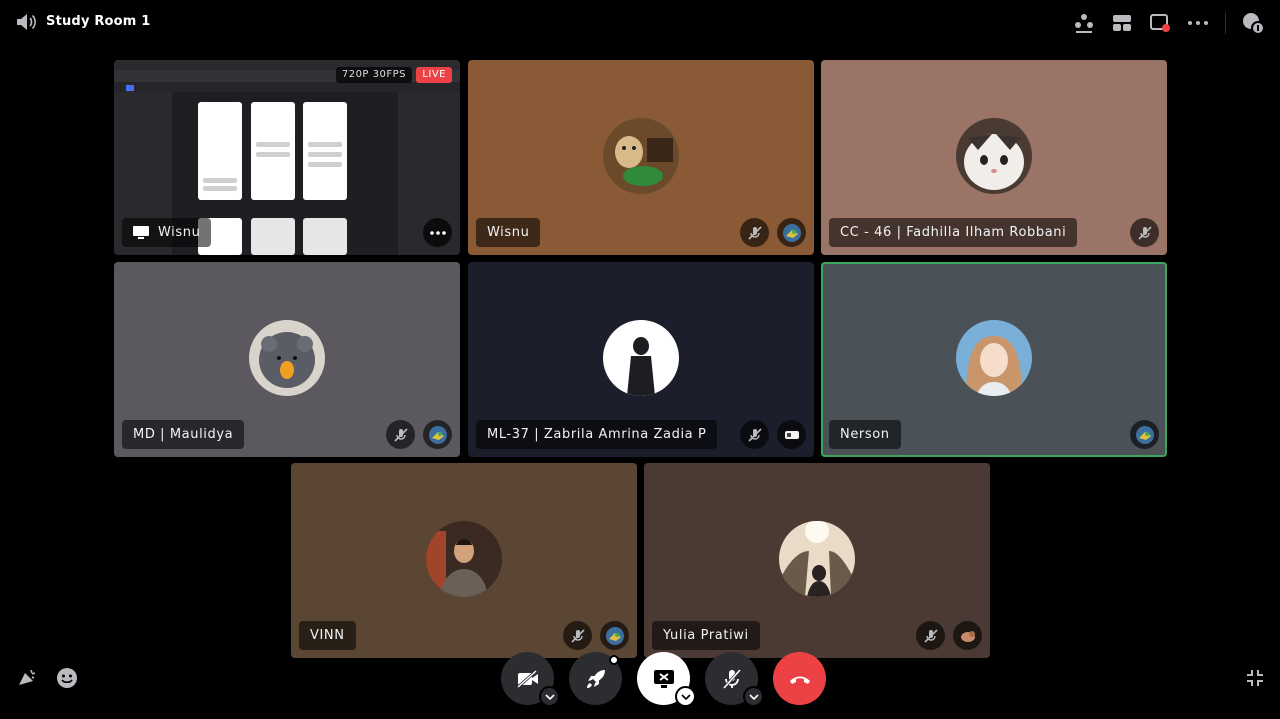  What do you see at coordinates (183, 434) in the screenshot?
I see `participant-name: MD | Maulidya` at bounding box center [183, 434].